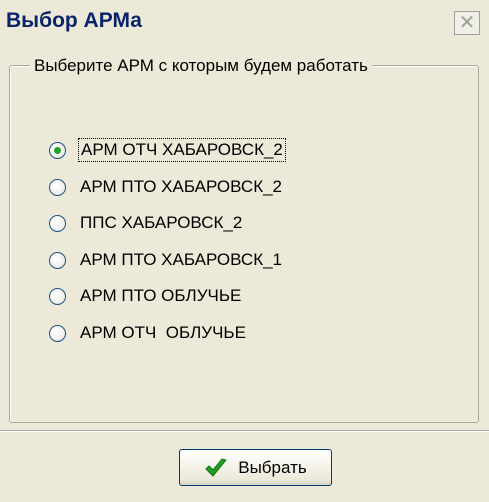  What do you see at coordinates (216, 467) in the screenshot?
I see `check-icon` at bounding box center [216, 467].